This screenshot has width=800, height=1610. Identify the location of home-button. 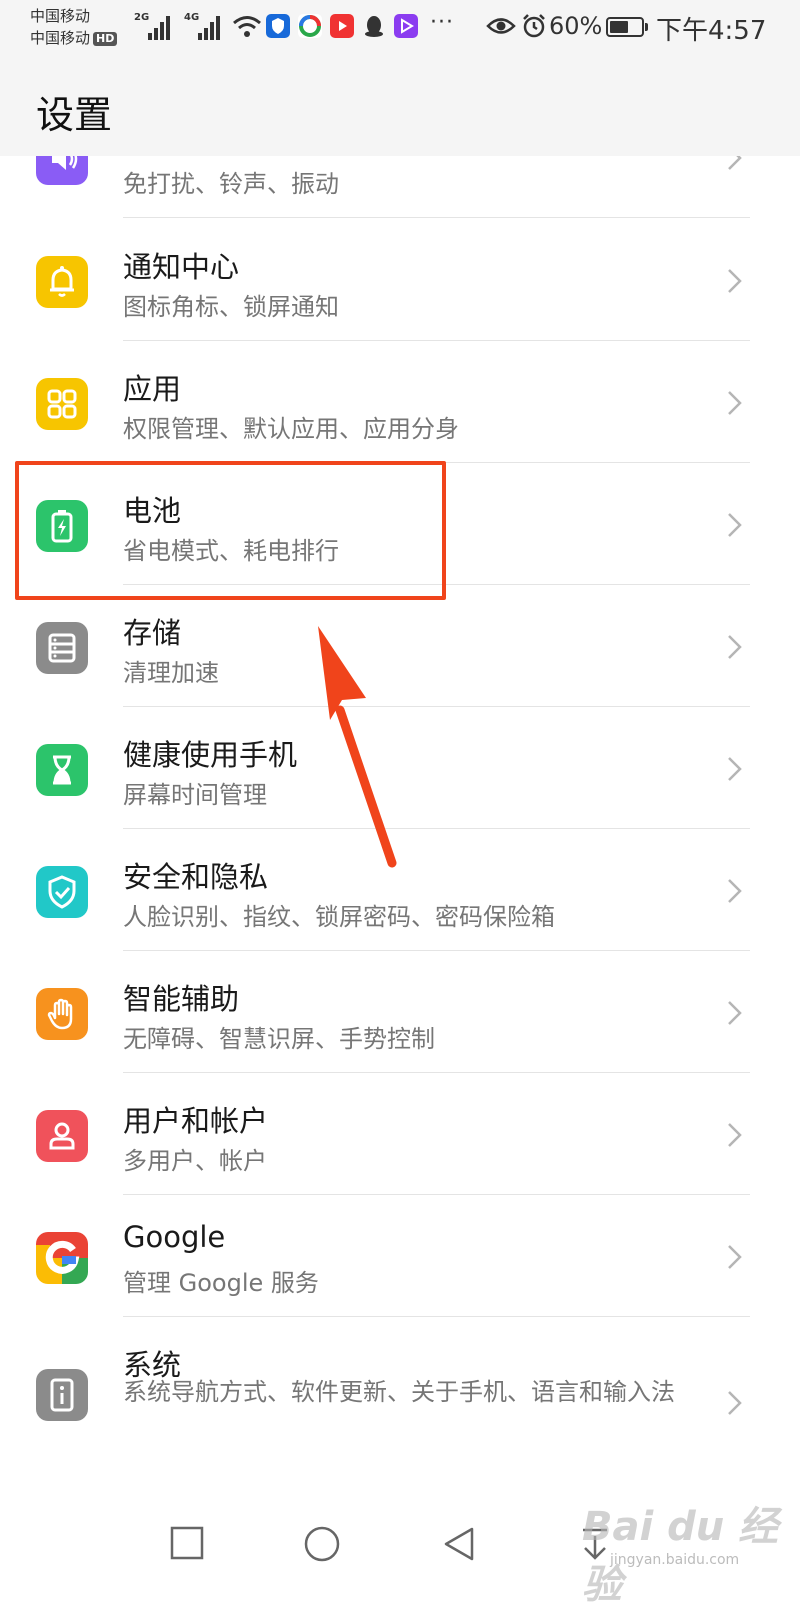
(322, 1544).